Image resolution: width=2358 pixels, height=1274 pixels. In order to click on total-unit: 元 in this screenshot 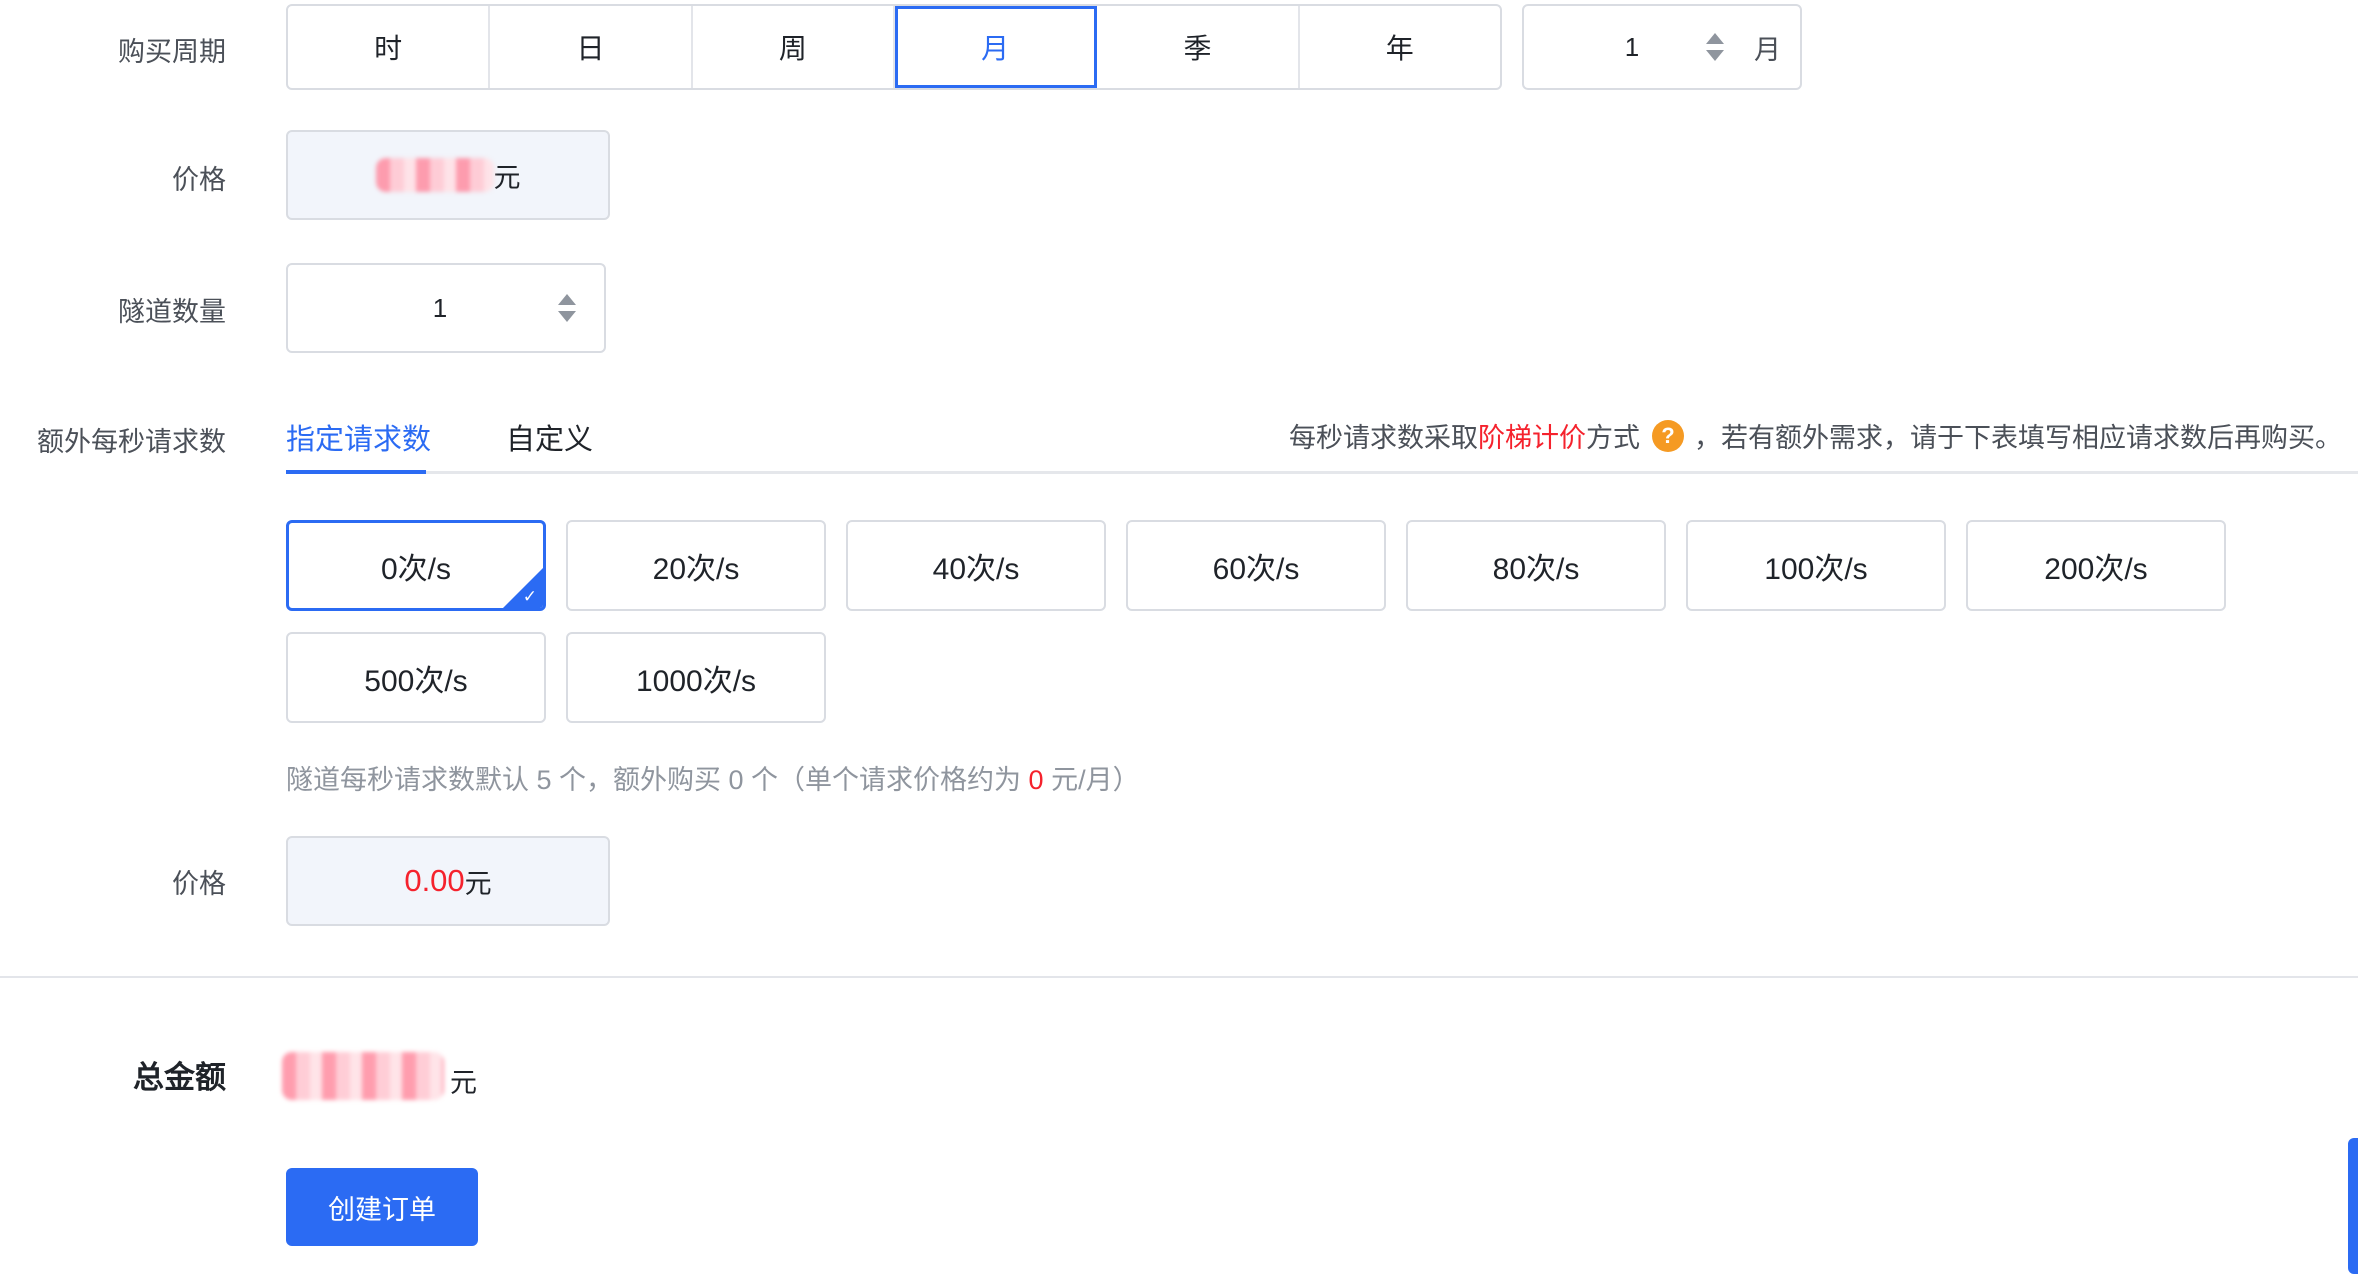, I will do `click(463, 1083)`.